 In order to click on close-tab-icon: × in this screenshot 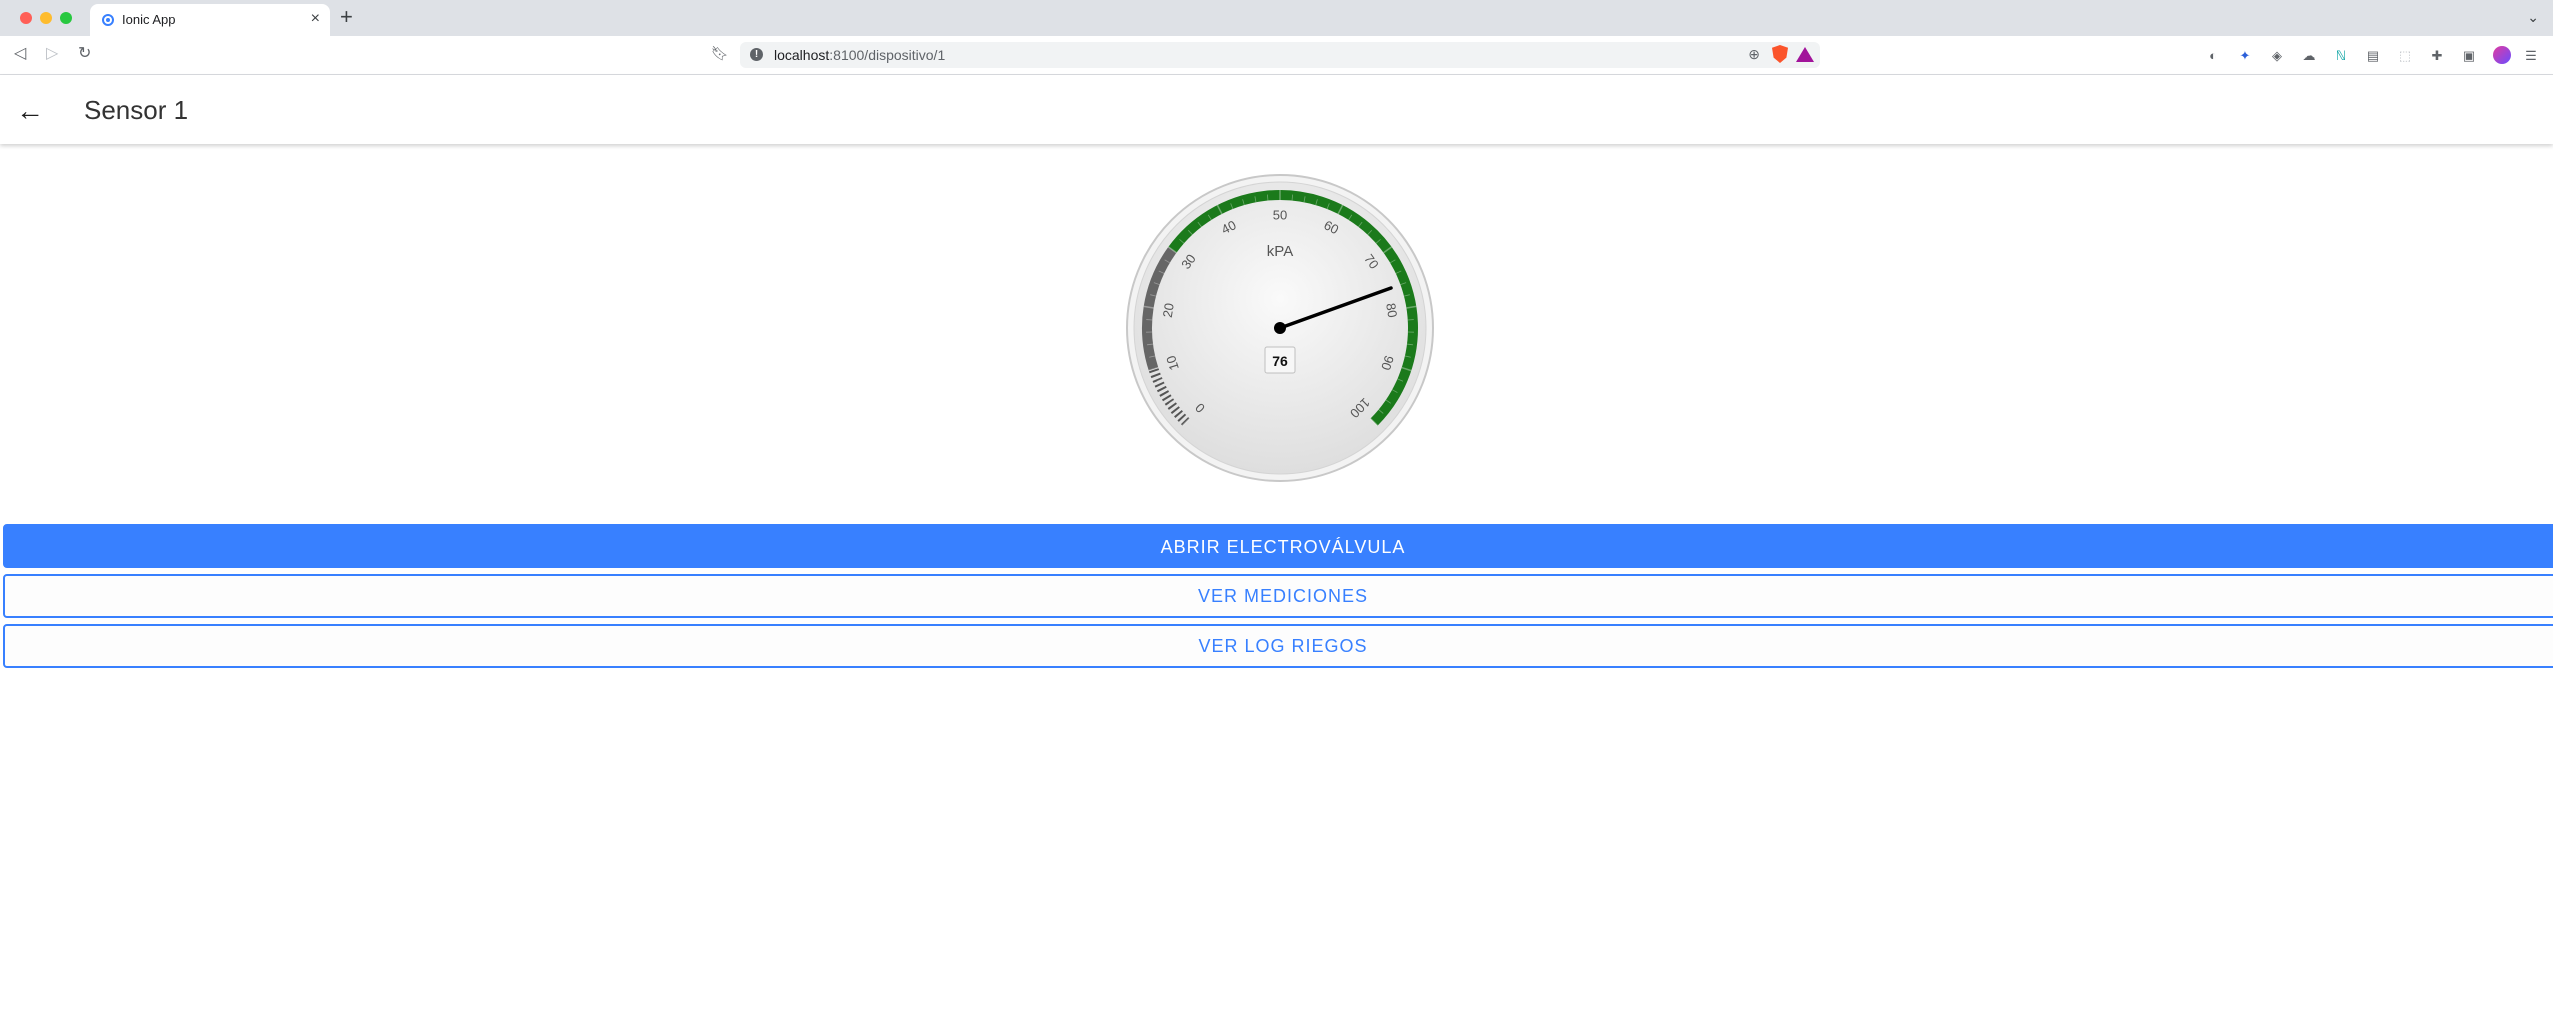, I will do `click(315, 19)`.